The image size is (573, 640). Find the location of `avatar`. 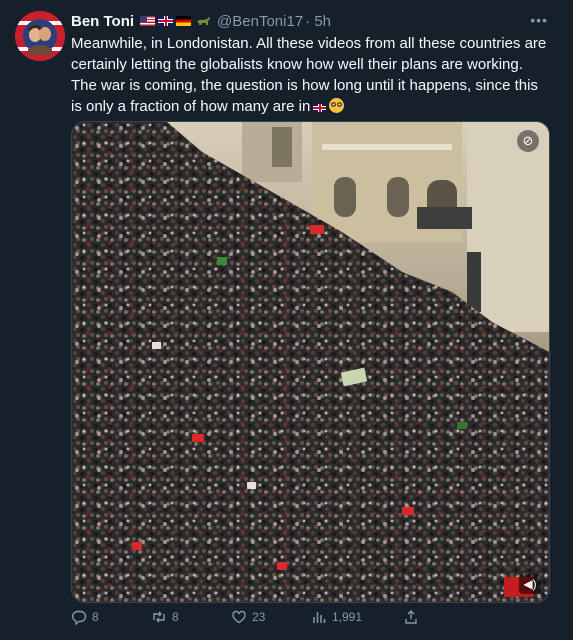

avatar is located at coordinates (40, 36).